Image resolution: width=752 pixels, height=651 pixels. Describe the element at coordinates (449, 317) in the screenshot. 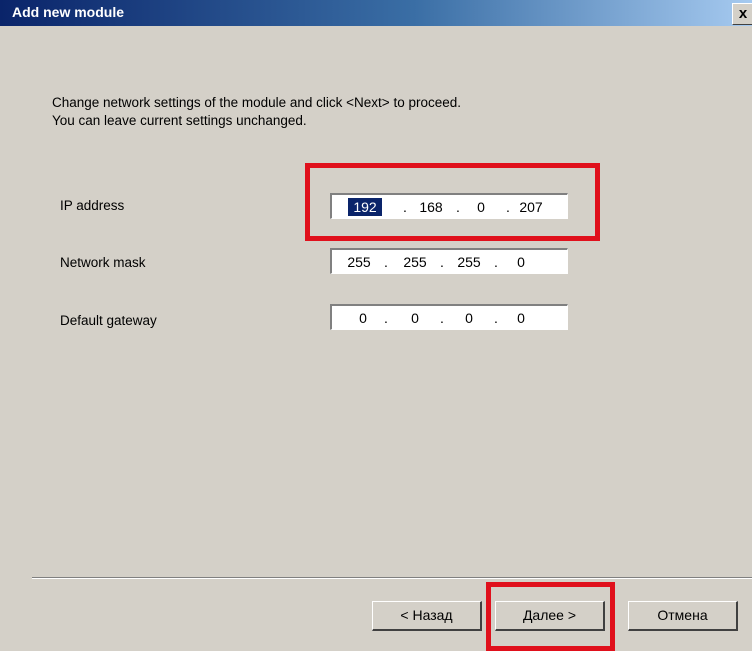

I see `default-gateway-field: 0 . 0 . 0 . 0` at that location.